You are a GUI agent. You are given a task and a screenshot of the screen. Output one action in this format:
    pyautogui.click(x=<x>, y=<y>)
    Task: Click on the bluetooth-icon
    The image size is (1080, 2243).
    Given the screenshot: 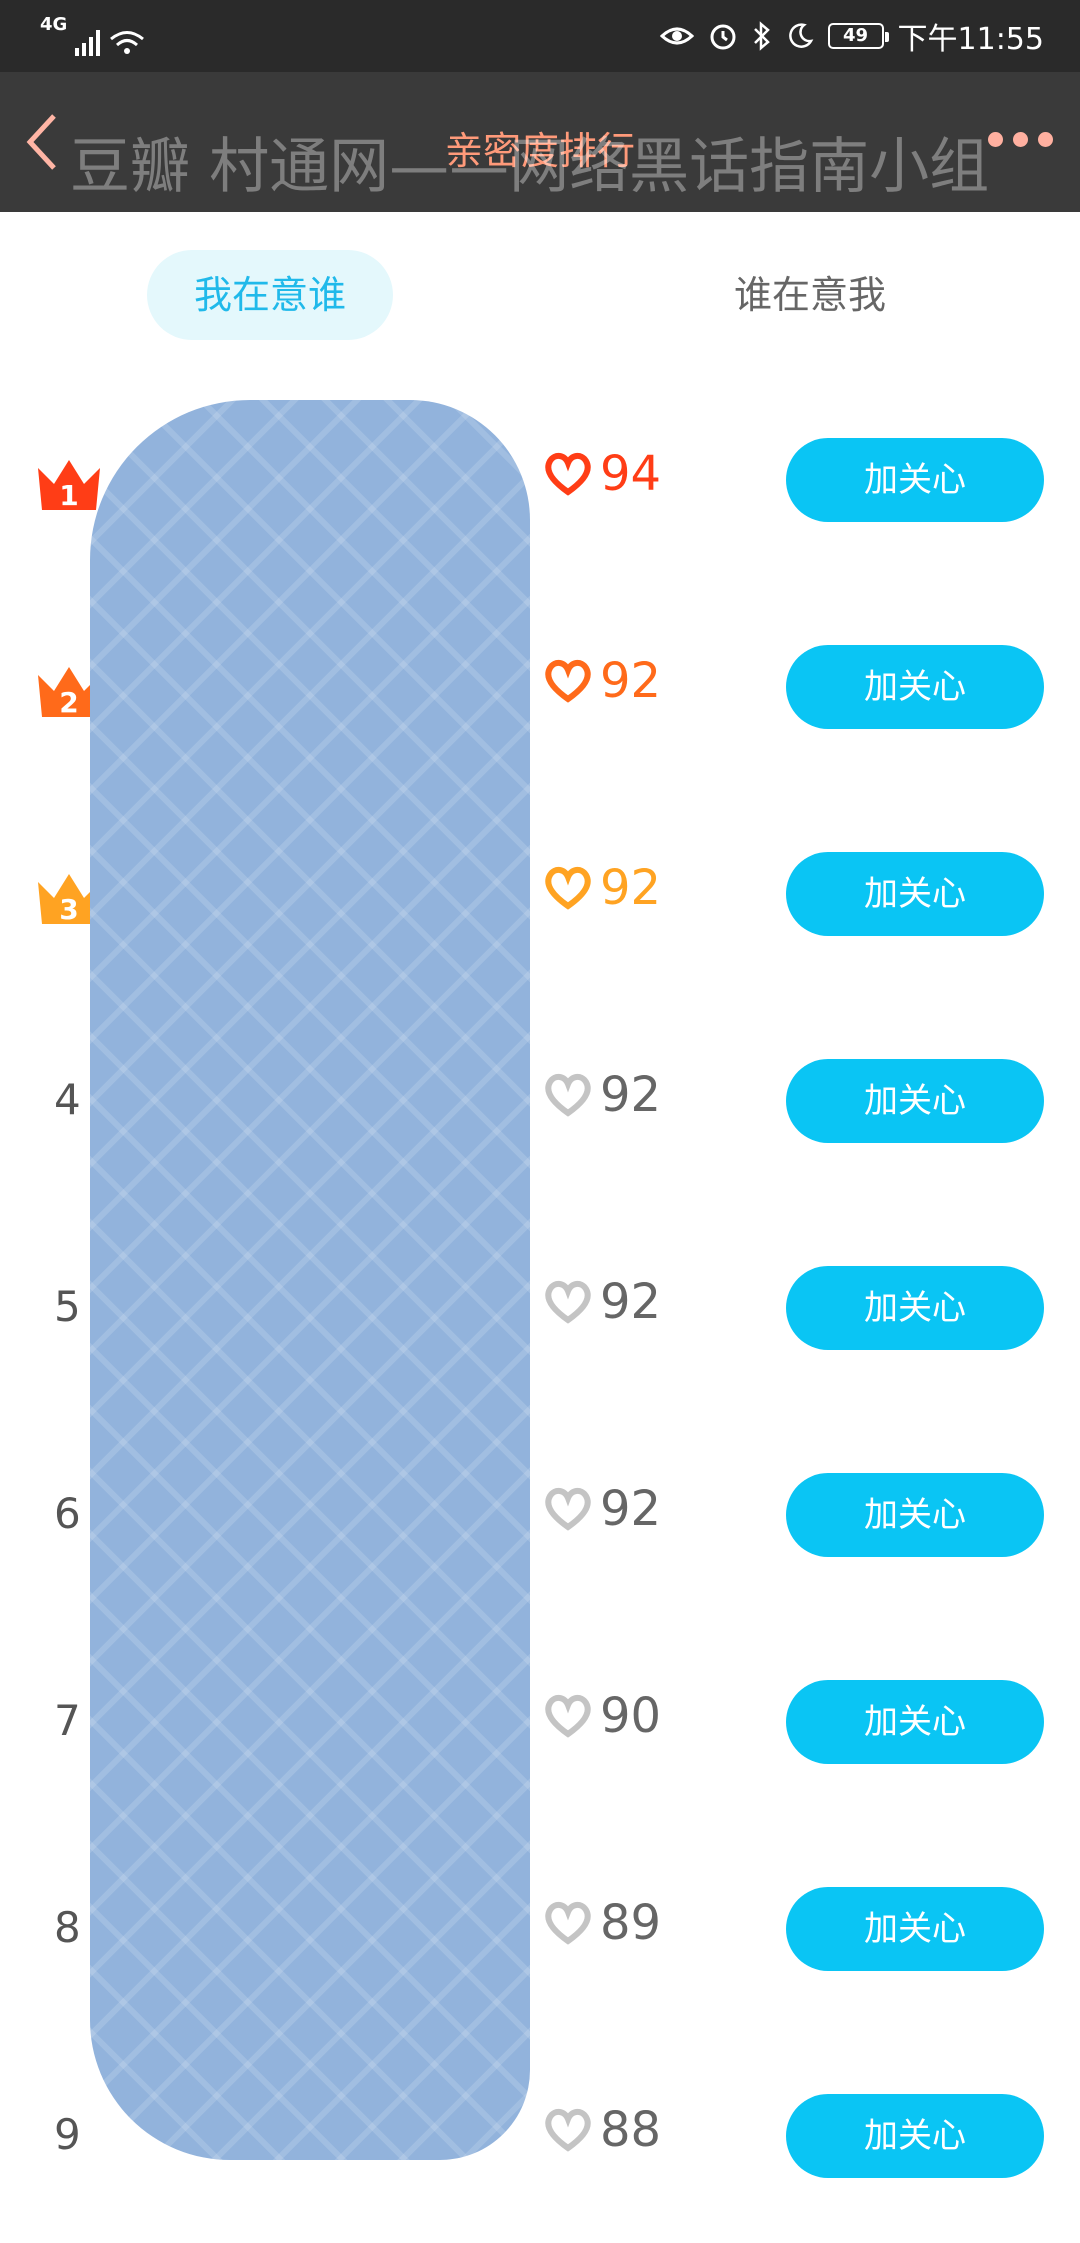 What is the action you would take?
    pyautogui.click(x=761, y=36)
    